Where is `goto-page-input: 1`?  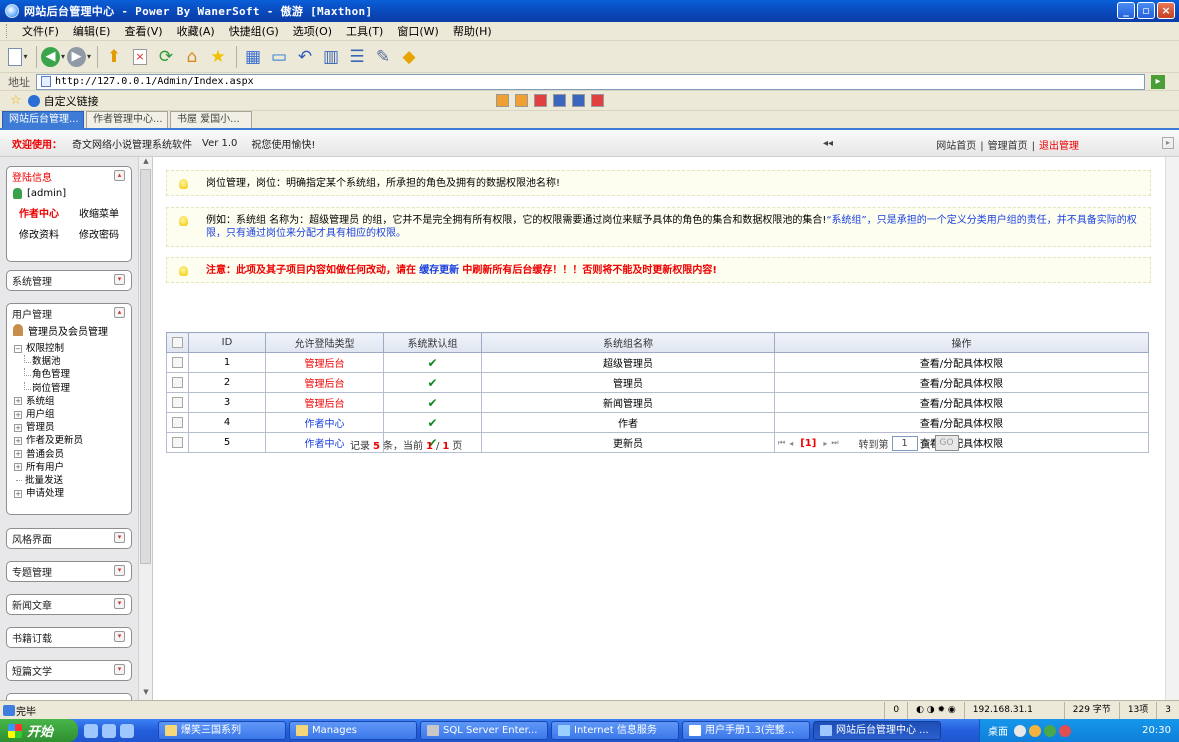
goto-page-input: 1 is located at coordinates (904, 443).